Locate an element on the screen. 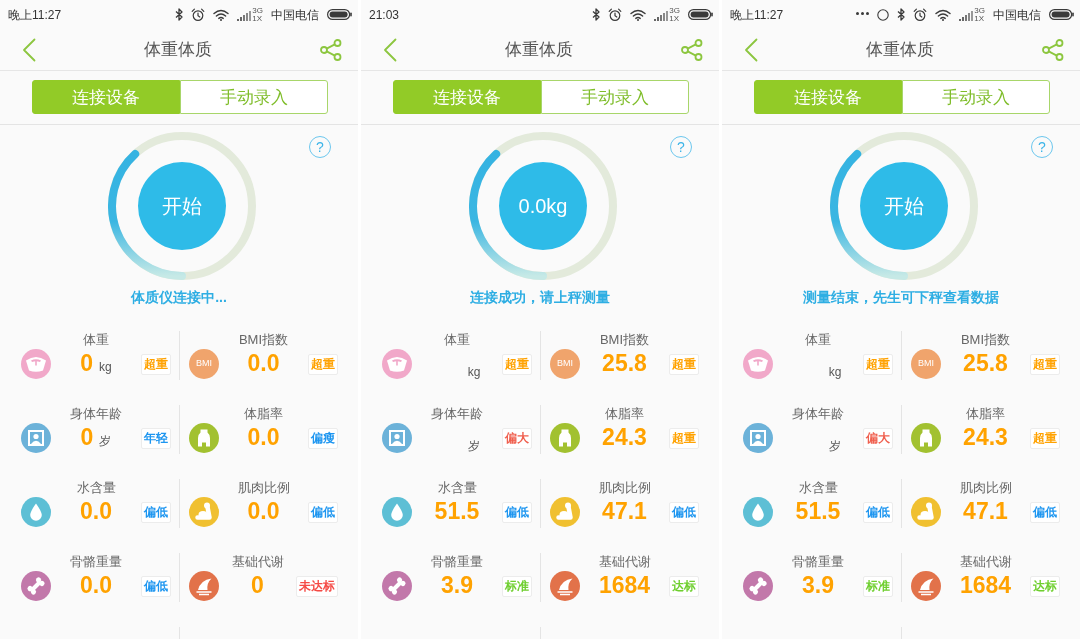 This screenshot has height=639, width=1080. connection-message: 测量结束，先生可下秤查看数据 is located at coordinates (901, 297).